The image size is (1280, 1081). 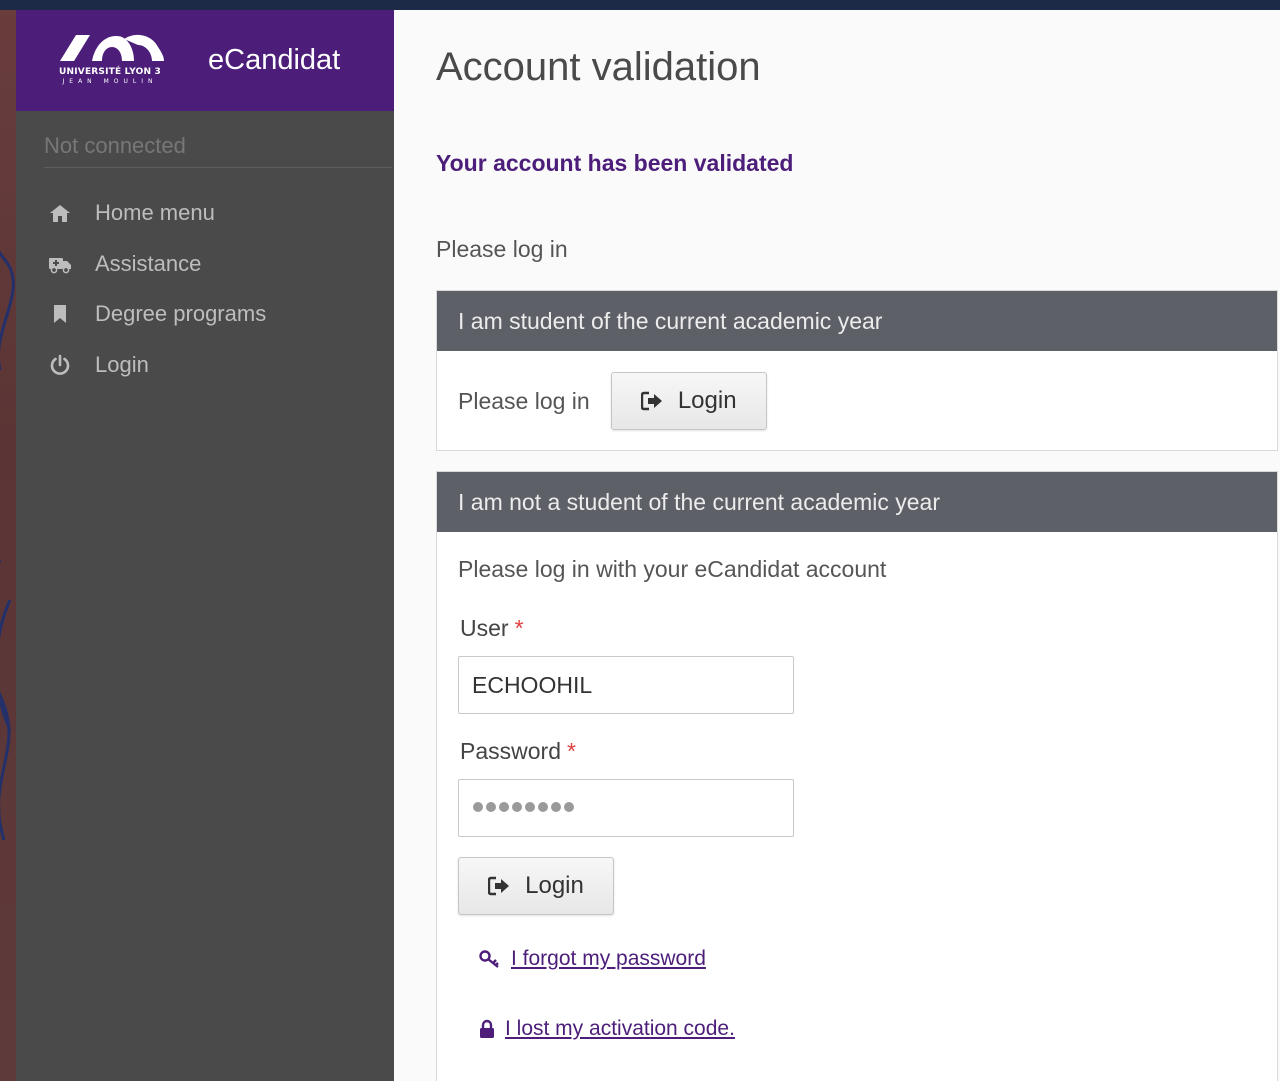 I want to click on student-login-button-label: Login, so click(x=707, y=400).